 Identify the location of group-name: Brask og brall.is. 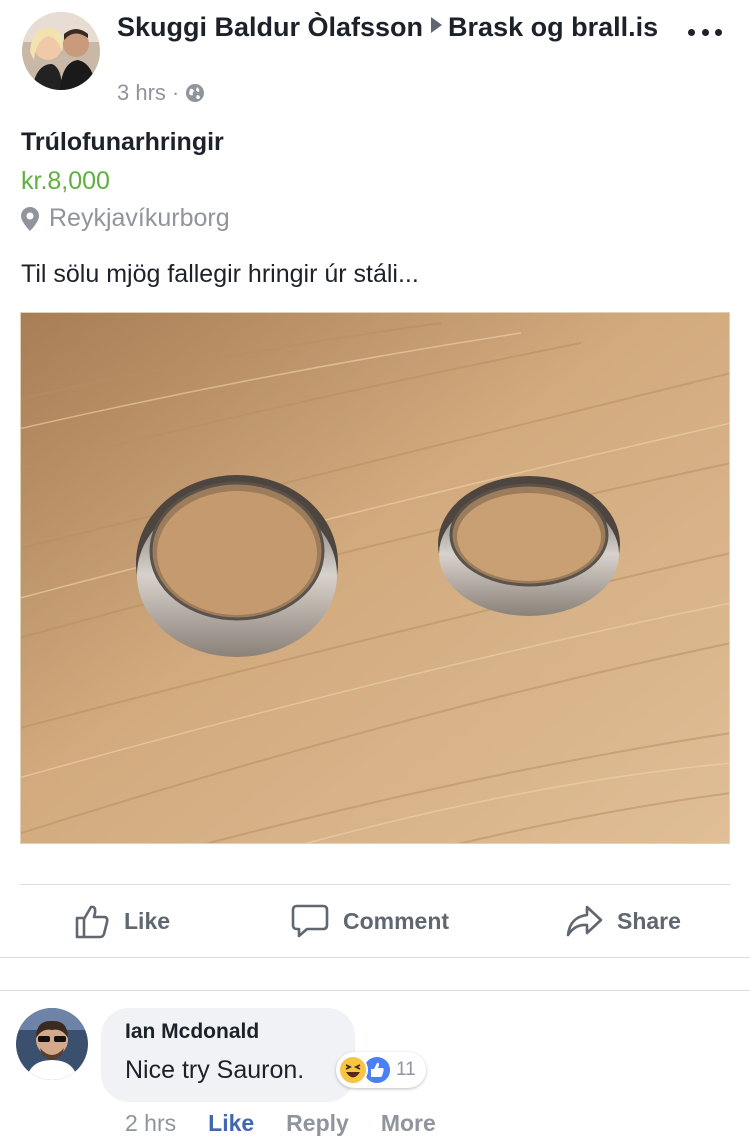
(553, 27).